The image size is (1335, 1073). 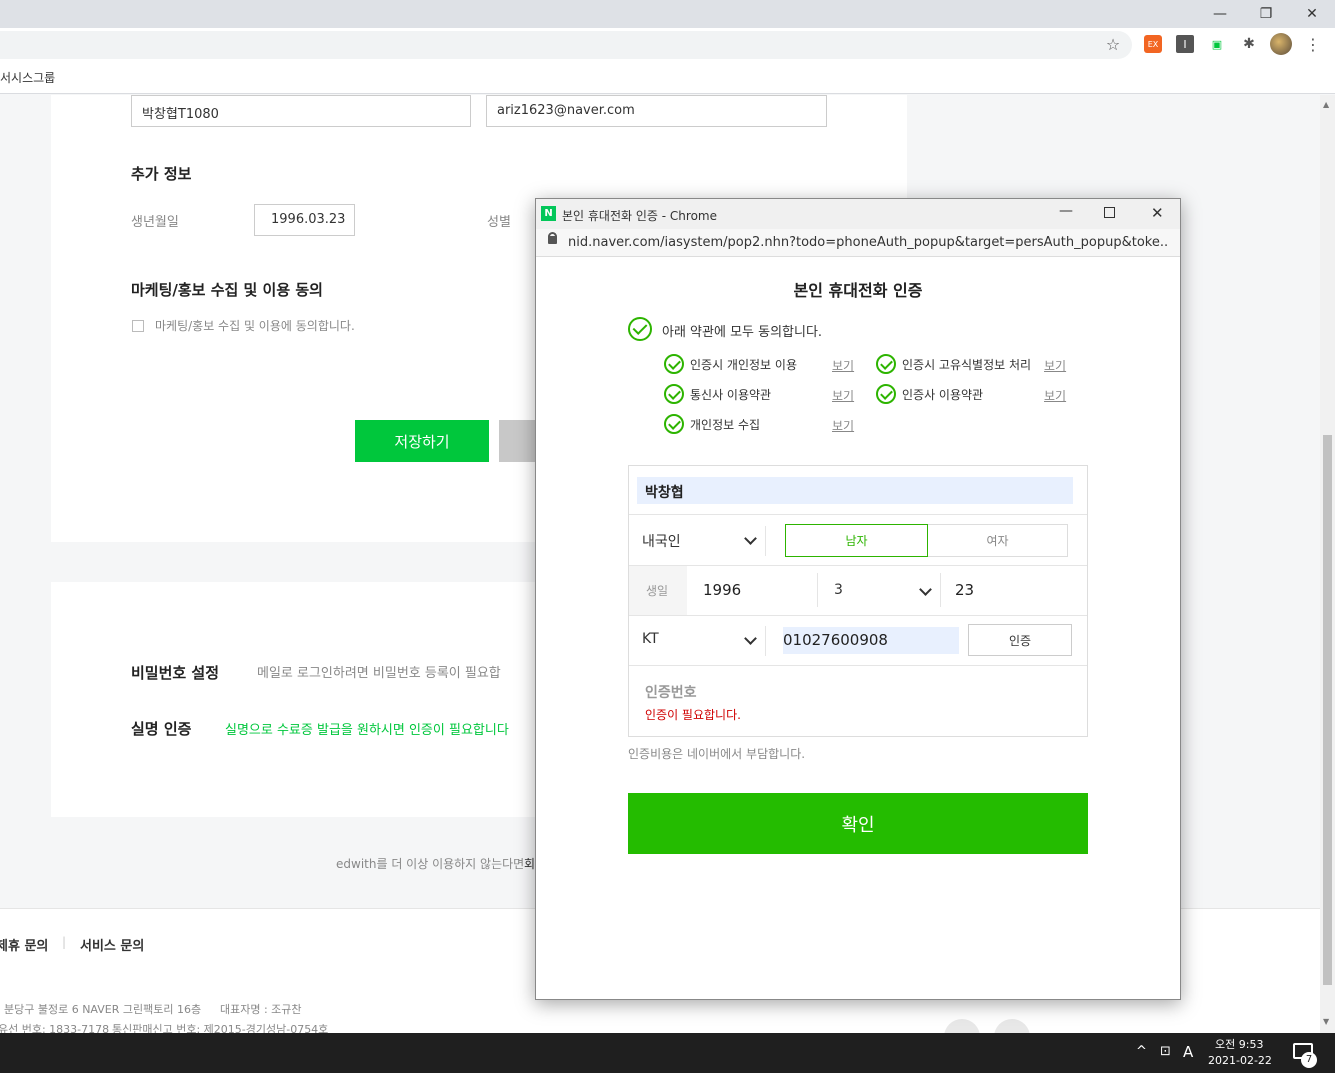 What do you see at coordinates (1313, 44) in the screenshot?
I see `menu-dots-icon: ⋮` at bounding box center [1313, 44].